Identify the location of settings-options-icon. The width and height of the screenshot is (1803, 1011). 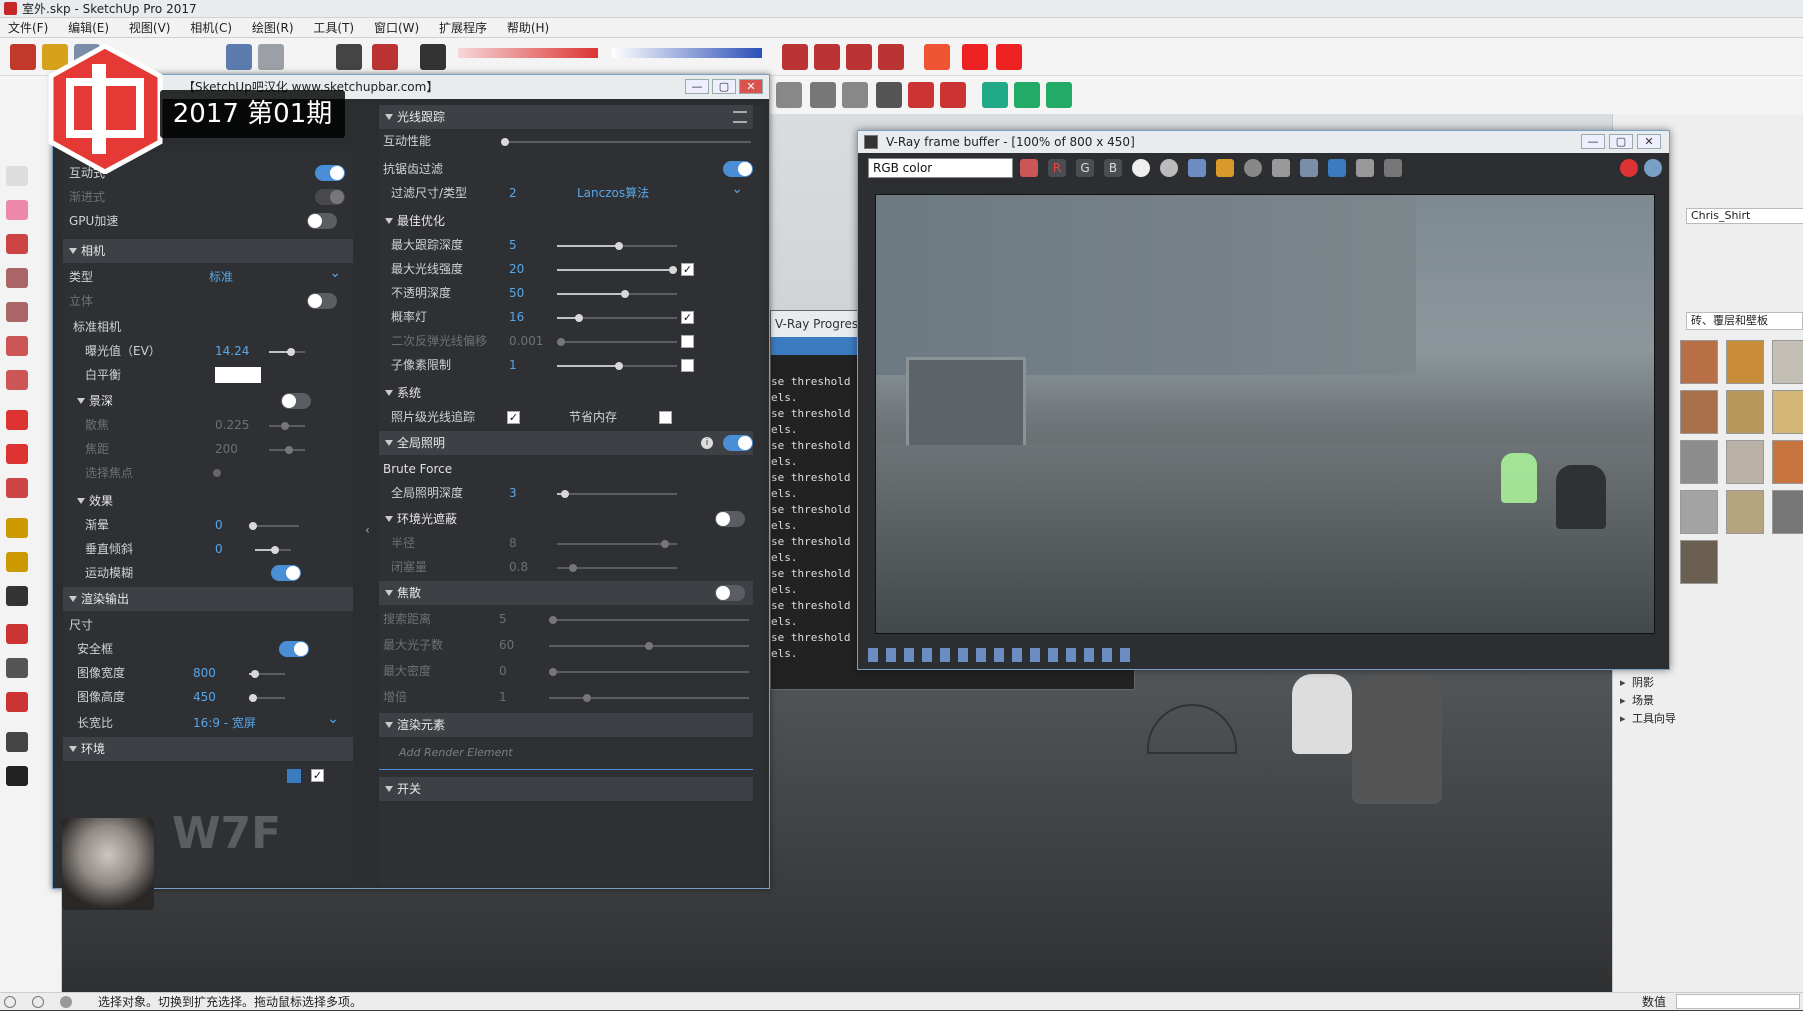
(740, 117).